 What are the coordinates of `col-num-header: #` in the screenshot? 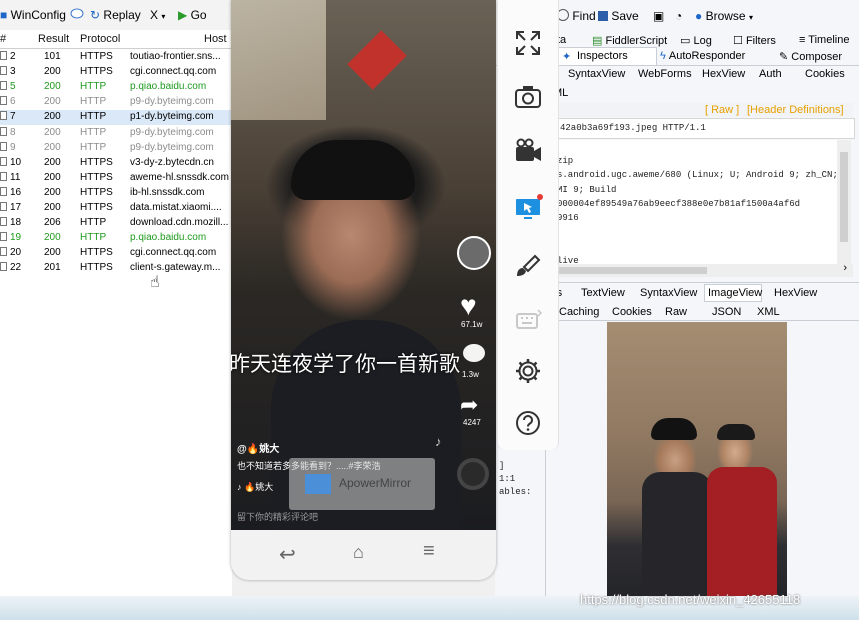 It's located at (3, 39).